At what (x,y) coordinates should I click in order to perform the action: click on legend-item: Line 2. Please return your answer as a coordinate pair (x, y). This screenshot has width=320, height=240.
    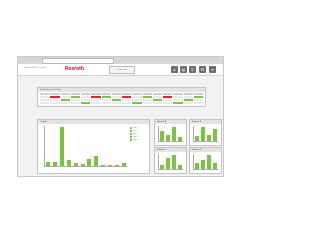
    Looking at the image, I should click on (135, 131).